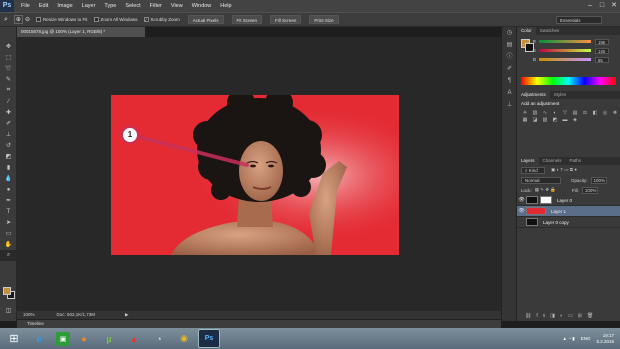 This screenshot has height=349, width=620. I want to click on blue-gradient-bar, so click(565, 59).